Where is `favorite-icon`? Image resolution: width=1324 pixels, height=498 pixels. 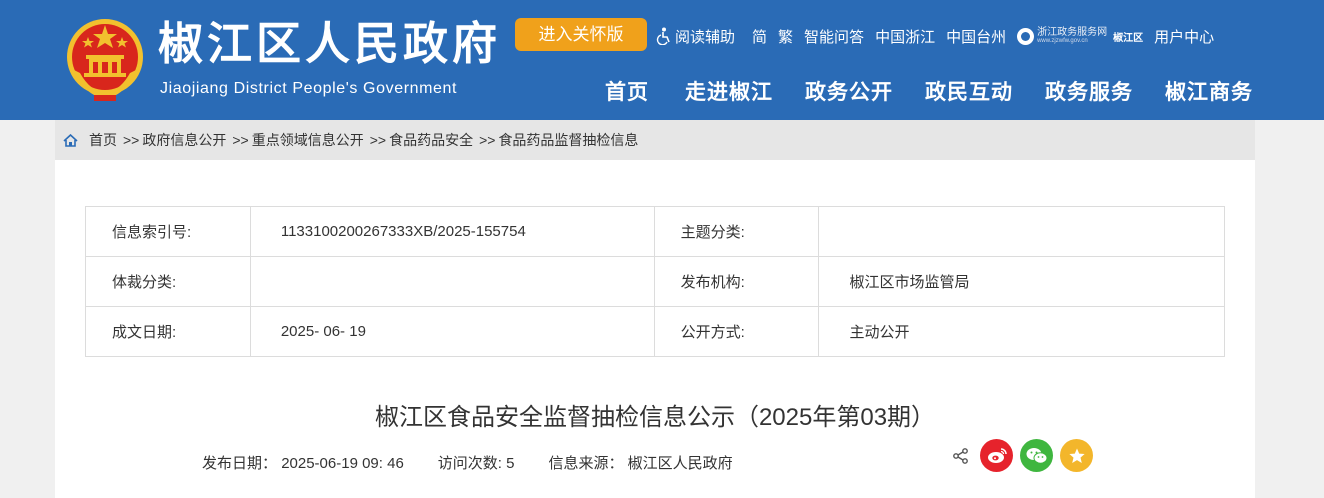
favorite-icon is located at coordinates (1076, 455).